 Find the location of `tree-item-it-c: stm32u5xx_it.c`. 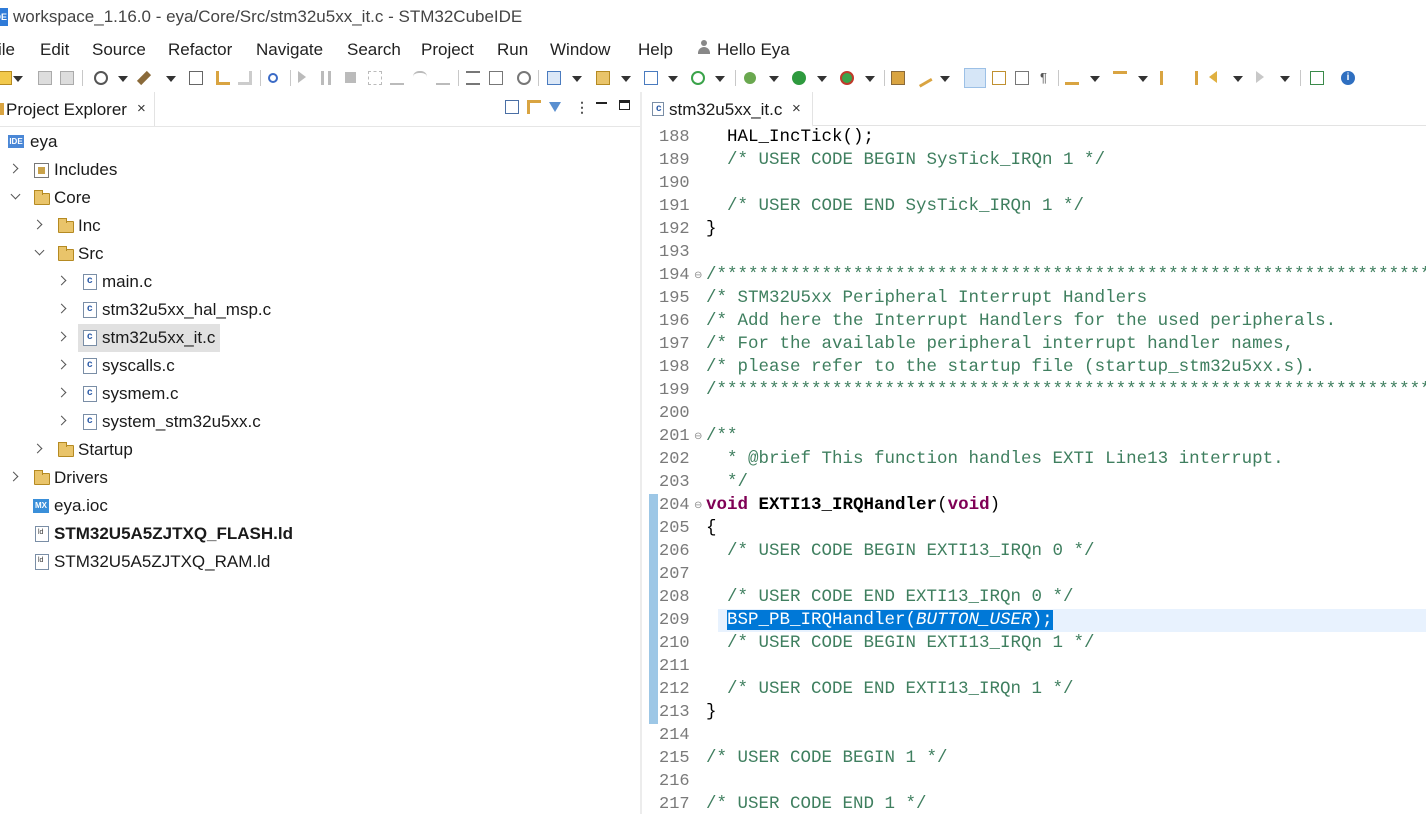

tree-item-it-c: stm32u5xx_it.c is located at coordinates (320, 338).